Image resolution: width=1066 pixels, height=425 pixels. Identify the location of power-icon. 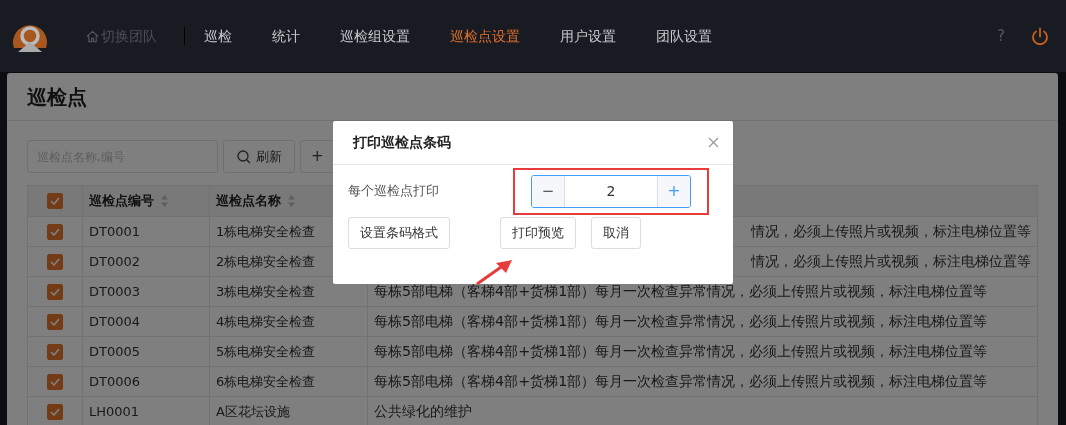
(1040, 36).